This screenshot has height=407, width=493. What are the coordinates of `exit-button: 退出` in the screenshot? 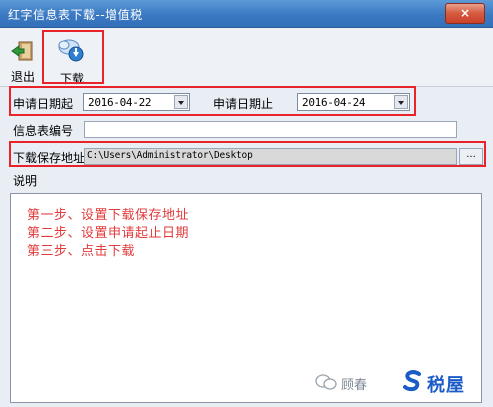 It's located at (23, 57).